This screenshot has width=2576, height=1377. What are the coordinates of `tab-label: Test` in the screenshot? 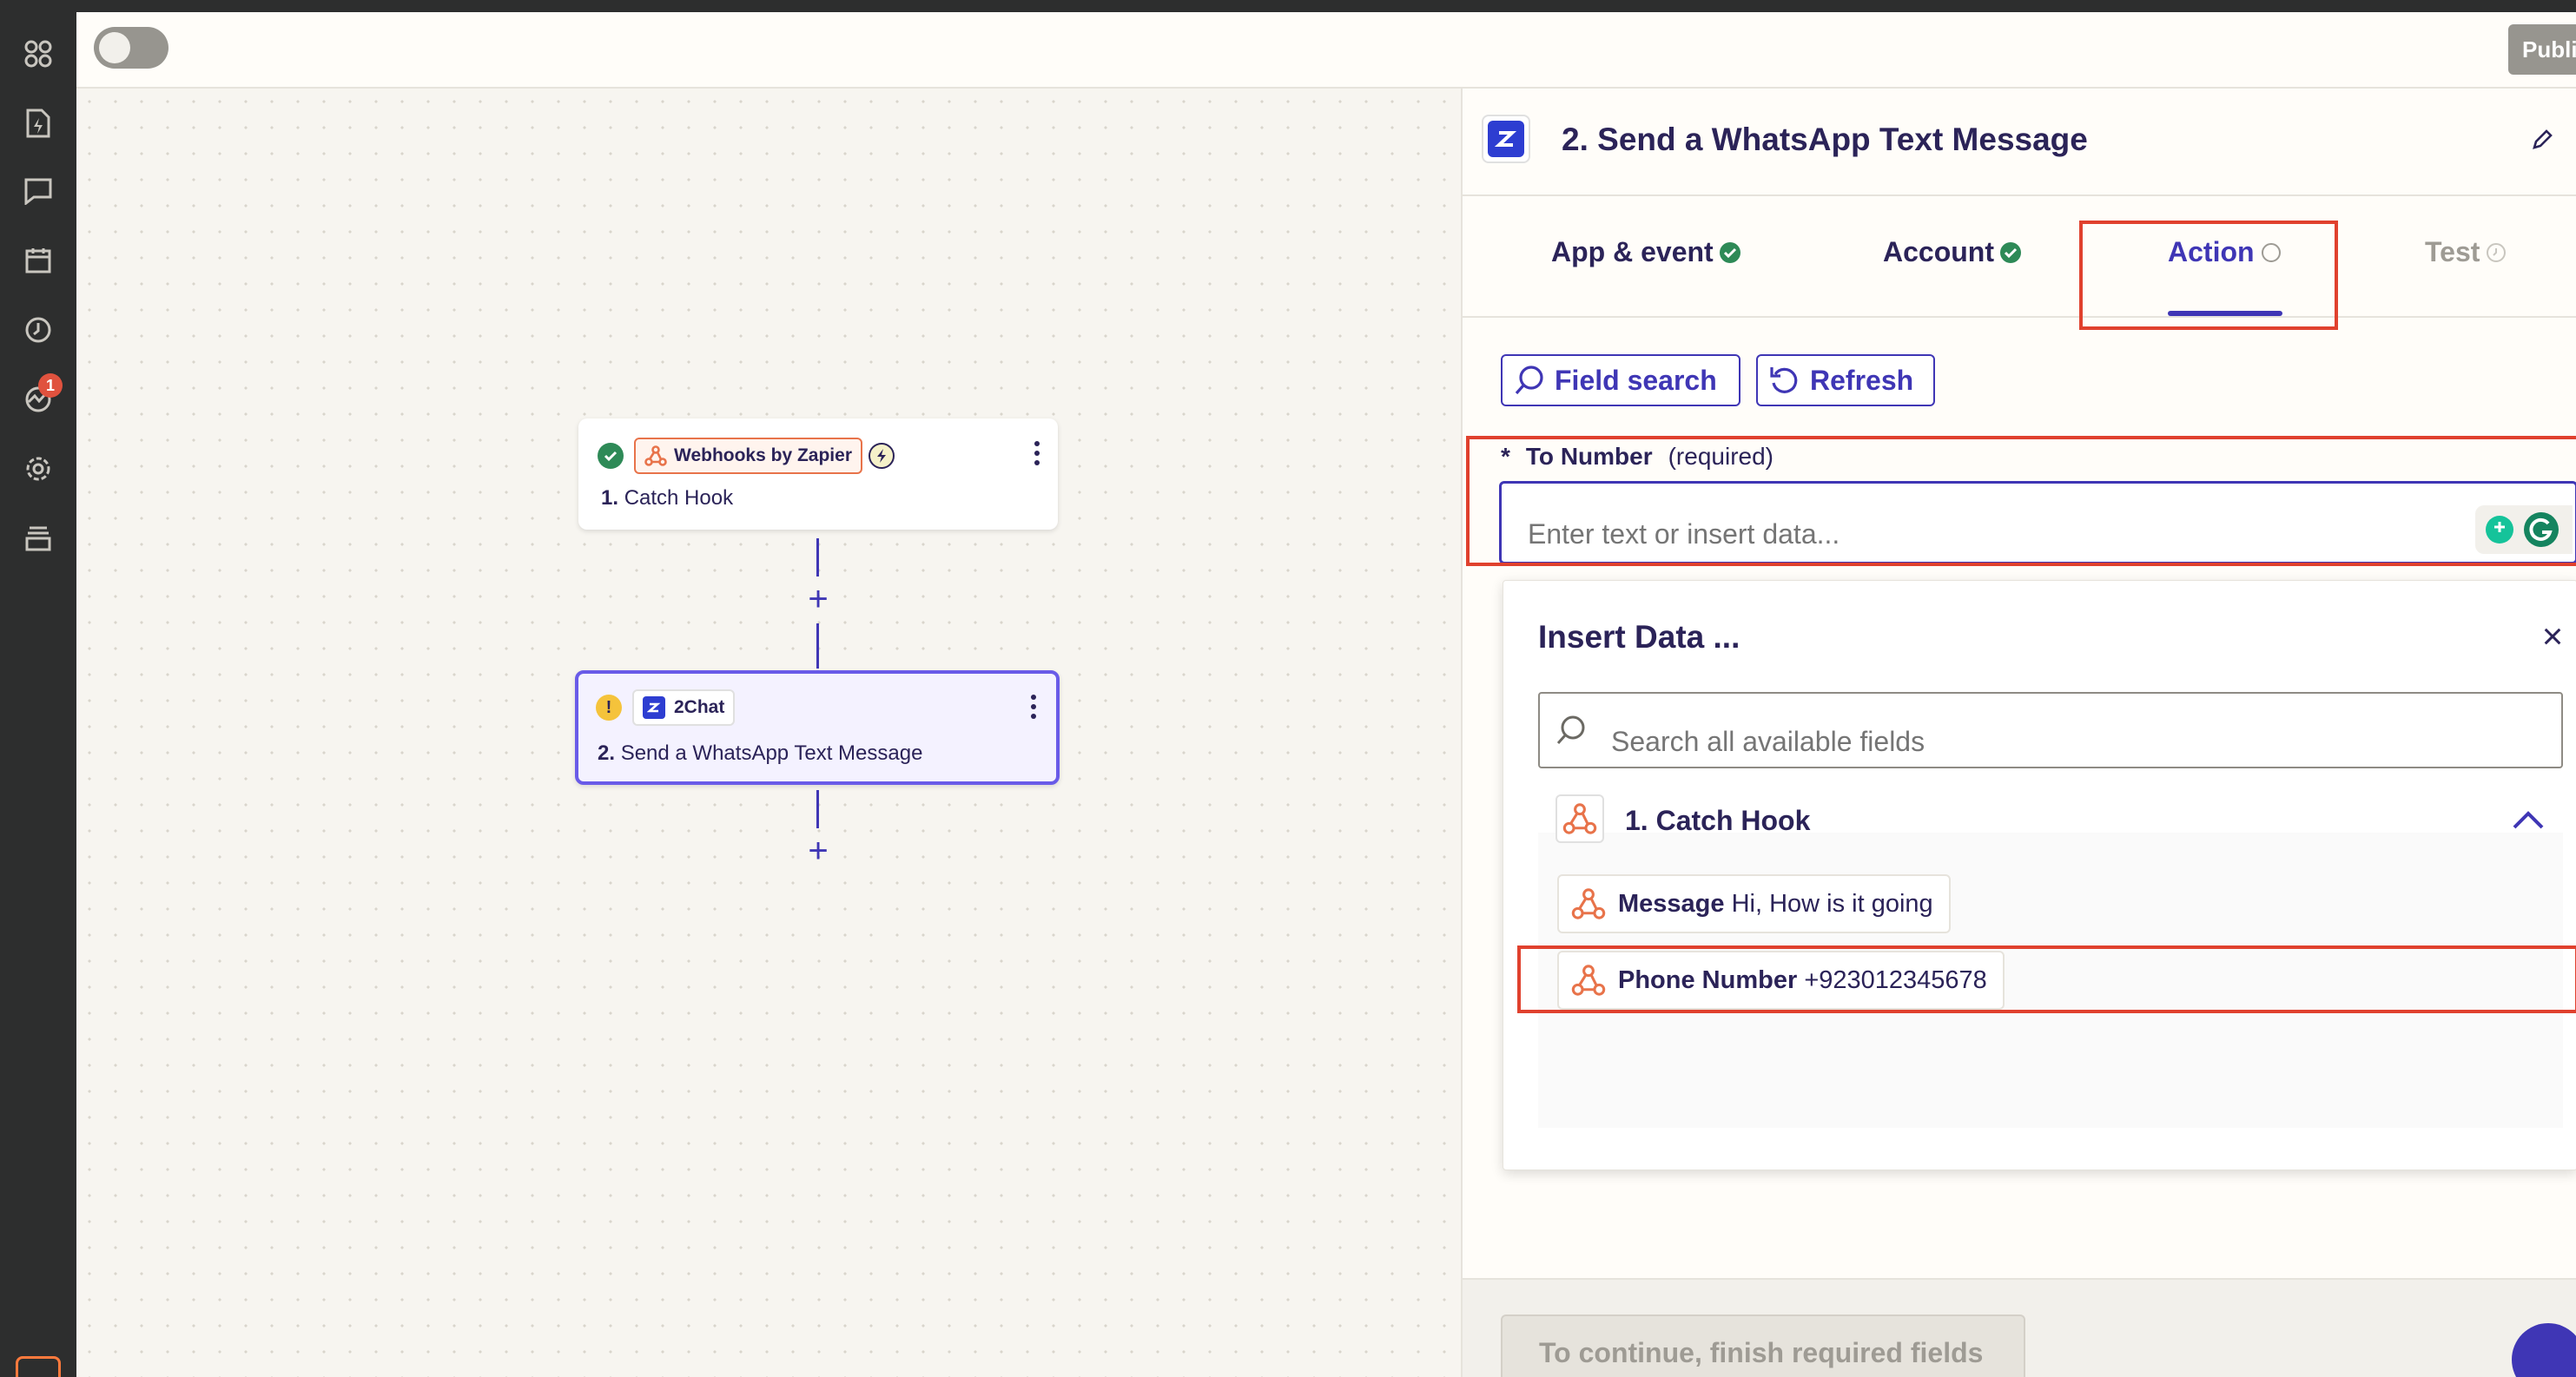 It's located at (2453, 251).